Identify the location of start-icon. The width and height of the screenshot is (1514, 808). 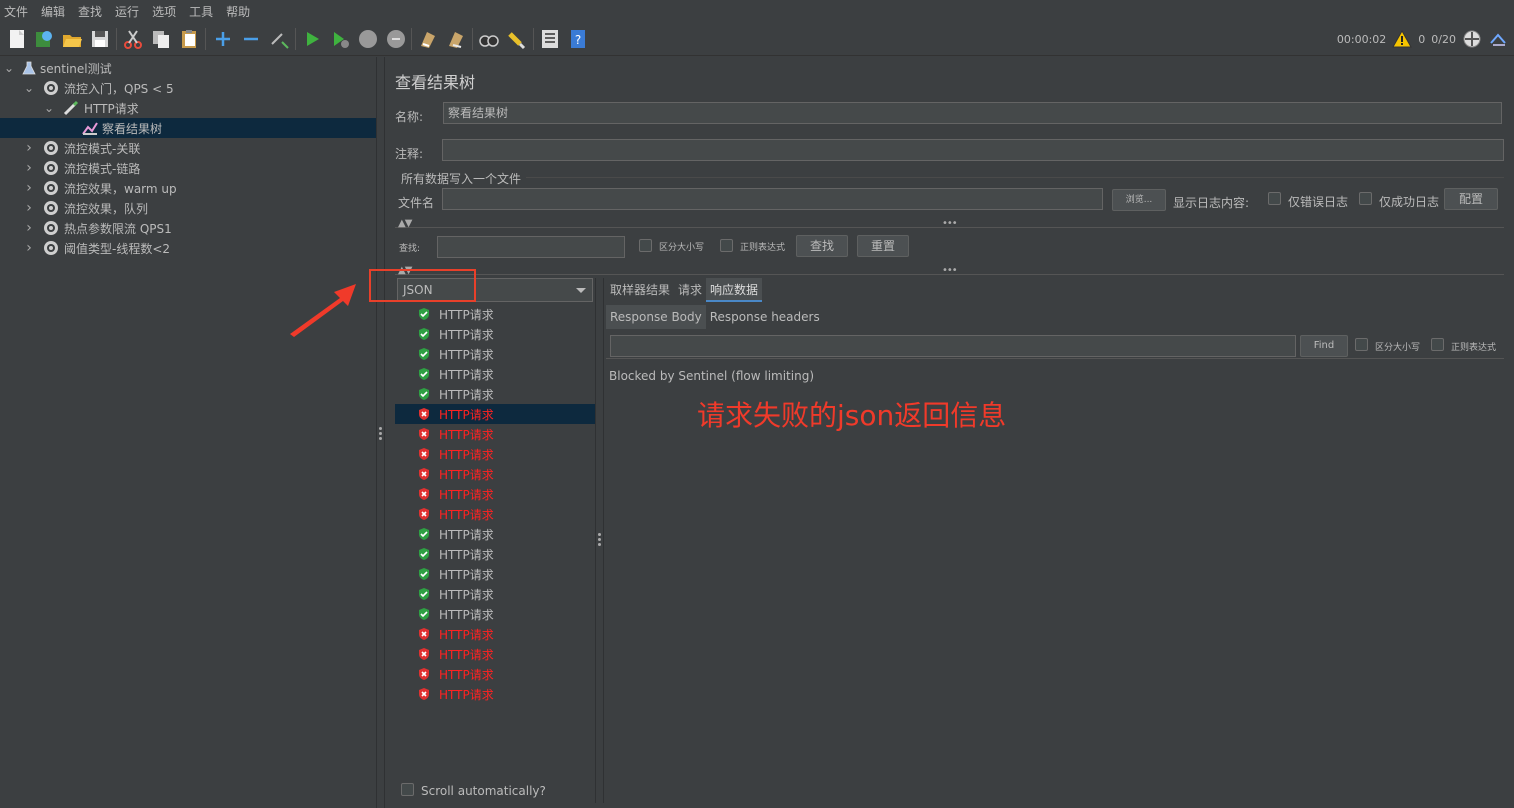
(312, 39).